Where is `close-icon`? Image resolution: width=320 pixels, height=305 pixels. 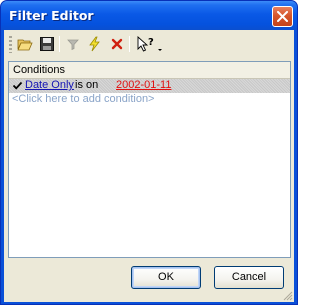 close-icon is located at coordinates (282, 16).